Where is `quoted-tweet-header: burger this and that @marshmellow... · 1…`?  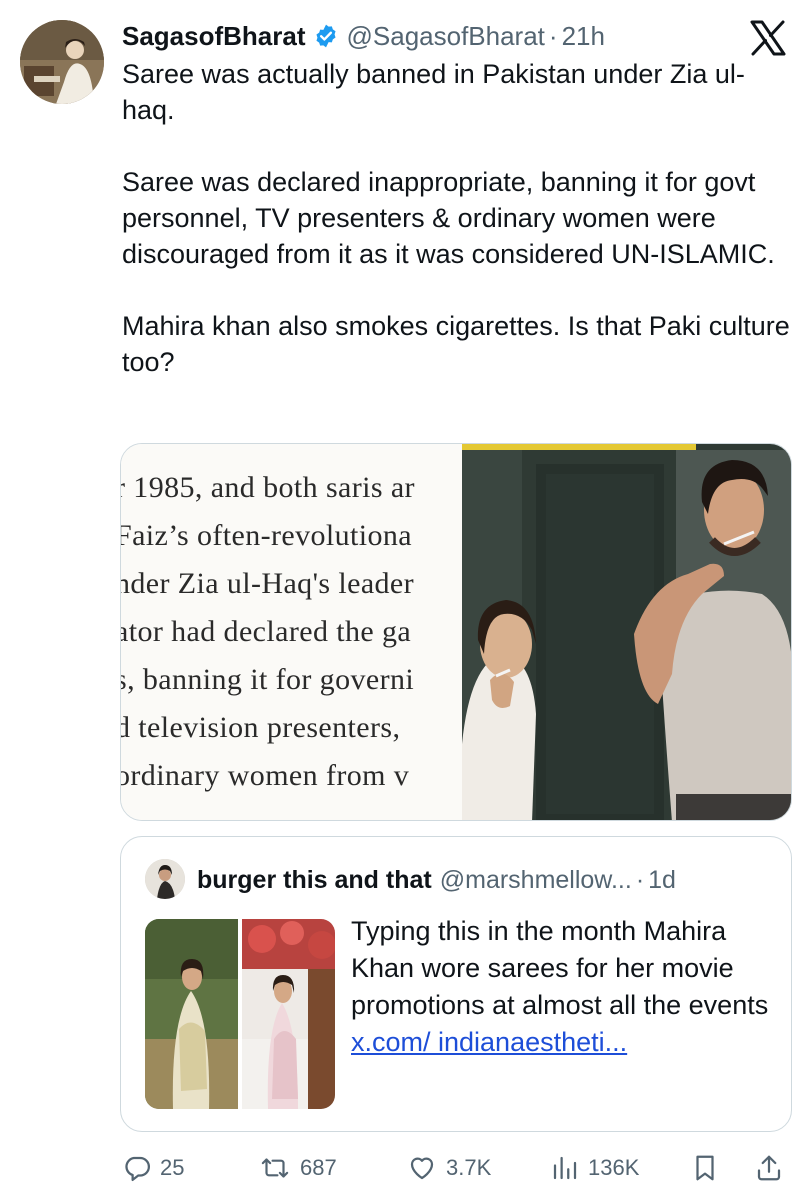
quoted-tweet-header: burger this and that @marshmellow... · 1… is located at coordinates (436, 880).